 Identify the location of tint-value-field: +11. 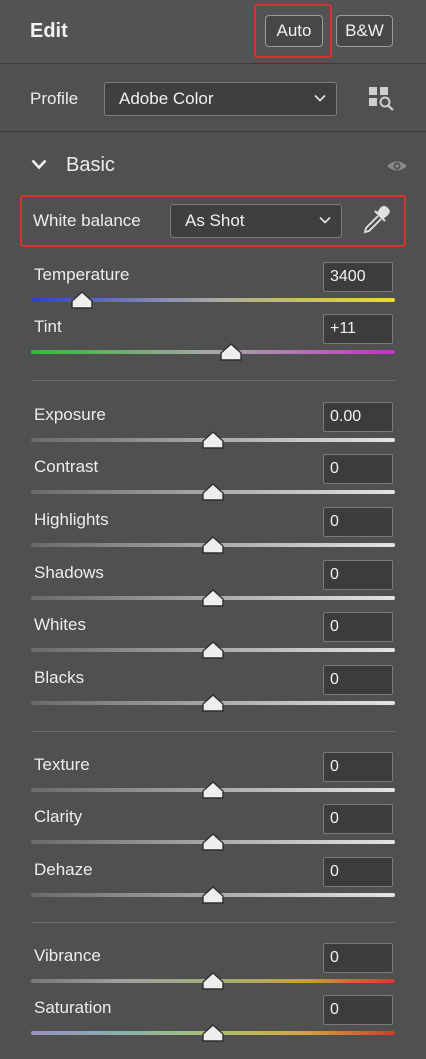
(358, 329).